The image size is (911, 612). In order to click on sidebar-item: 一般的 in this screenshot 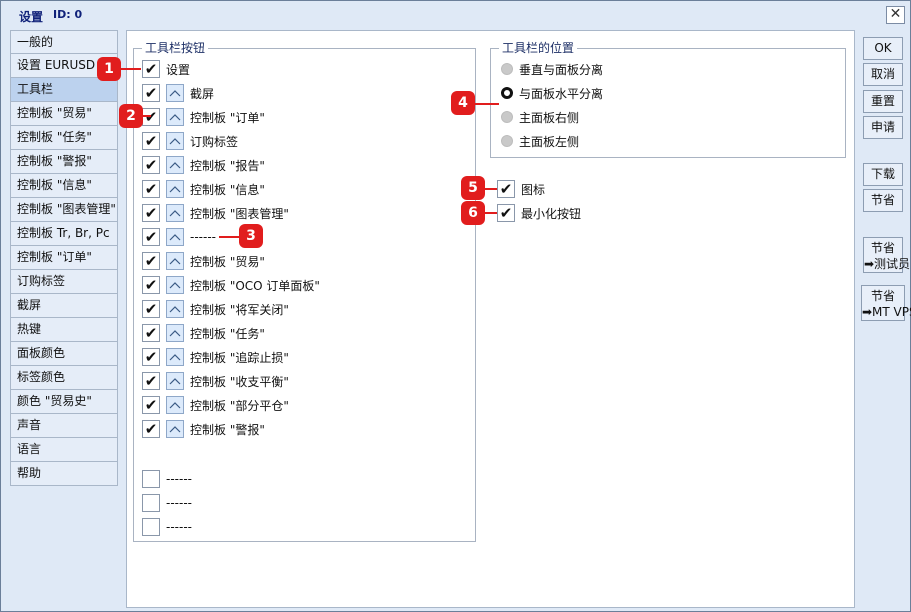, I will do `click(64, 42)`.